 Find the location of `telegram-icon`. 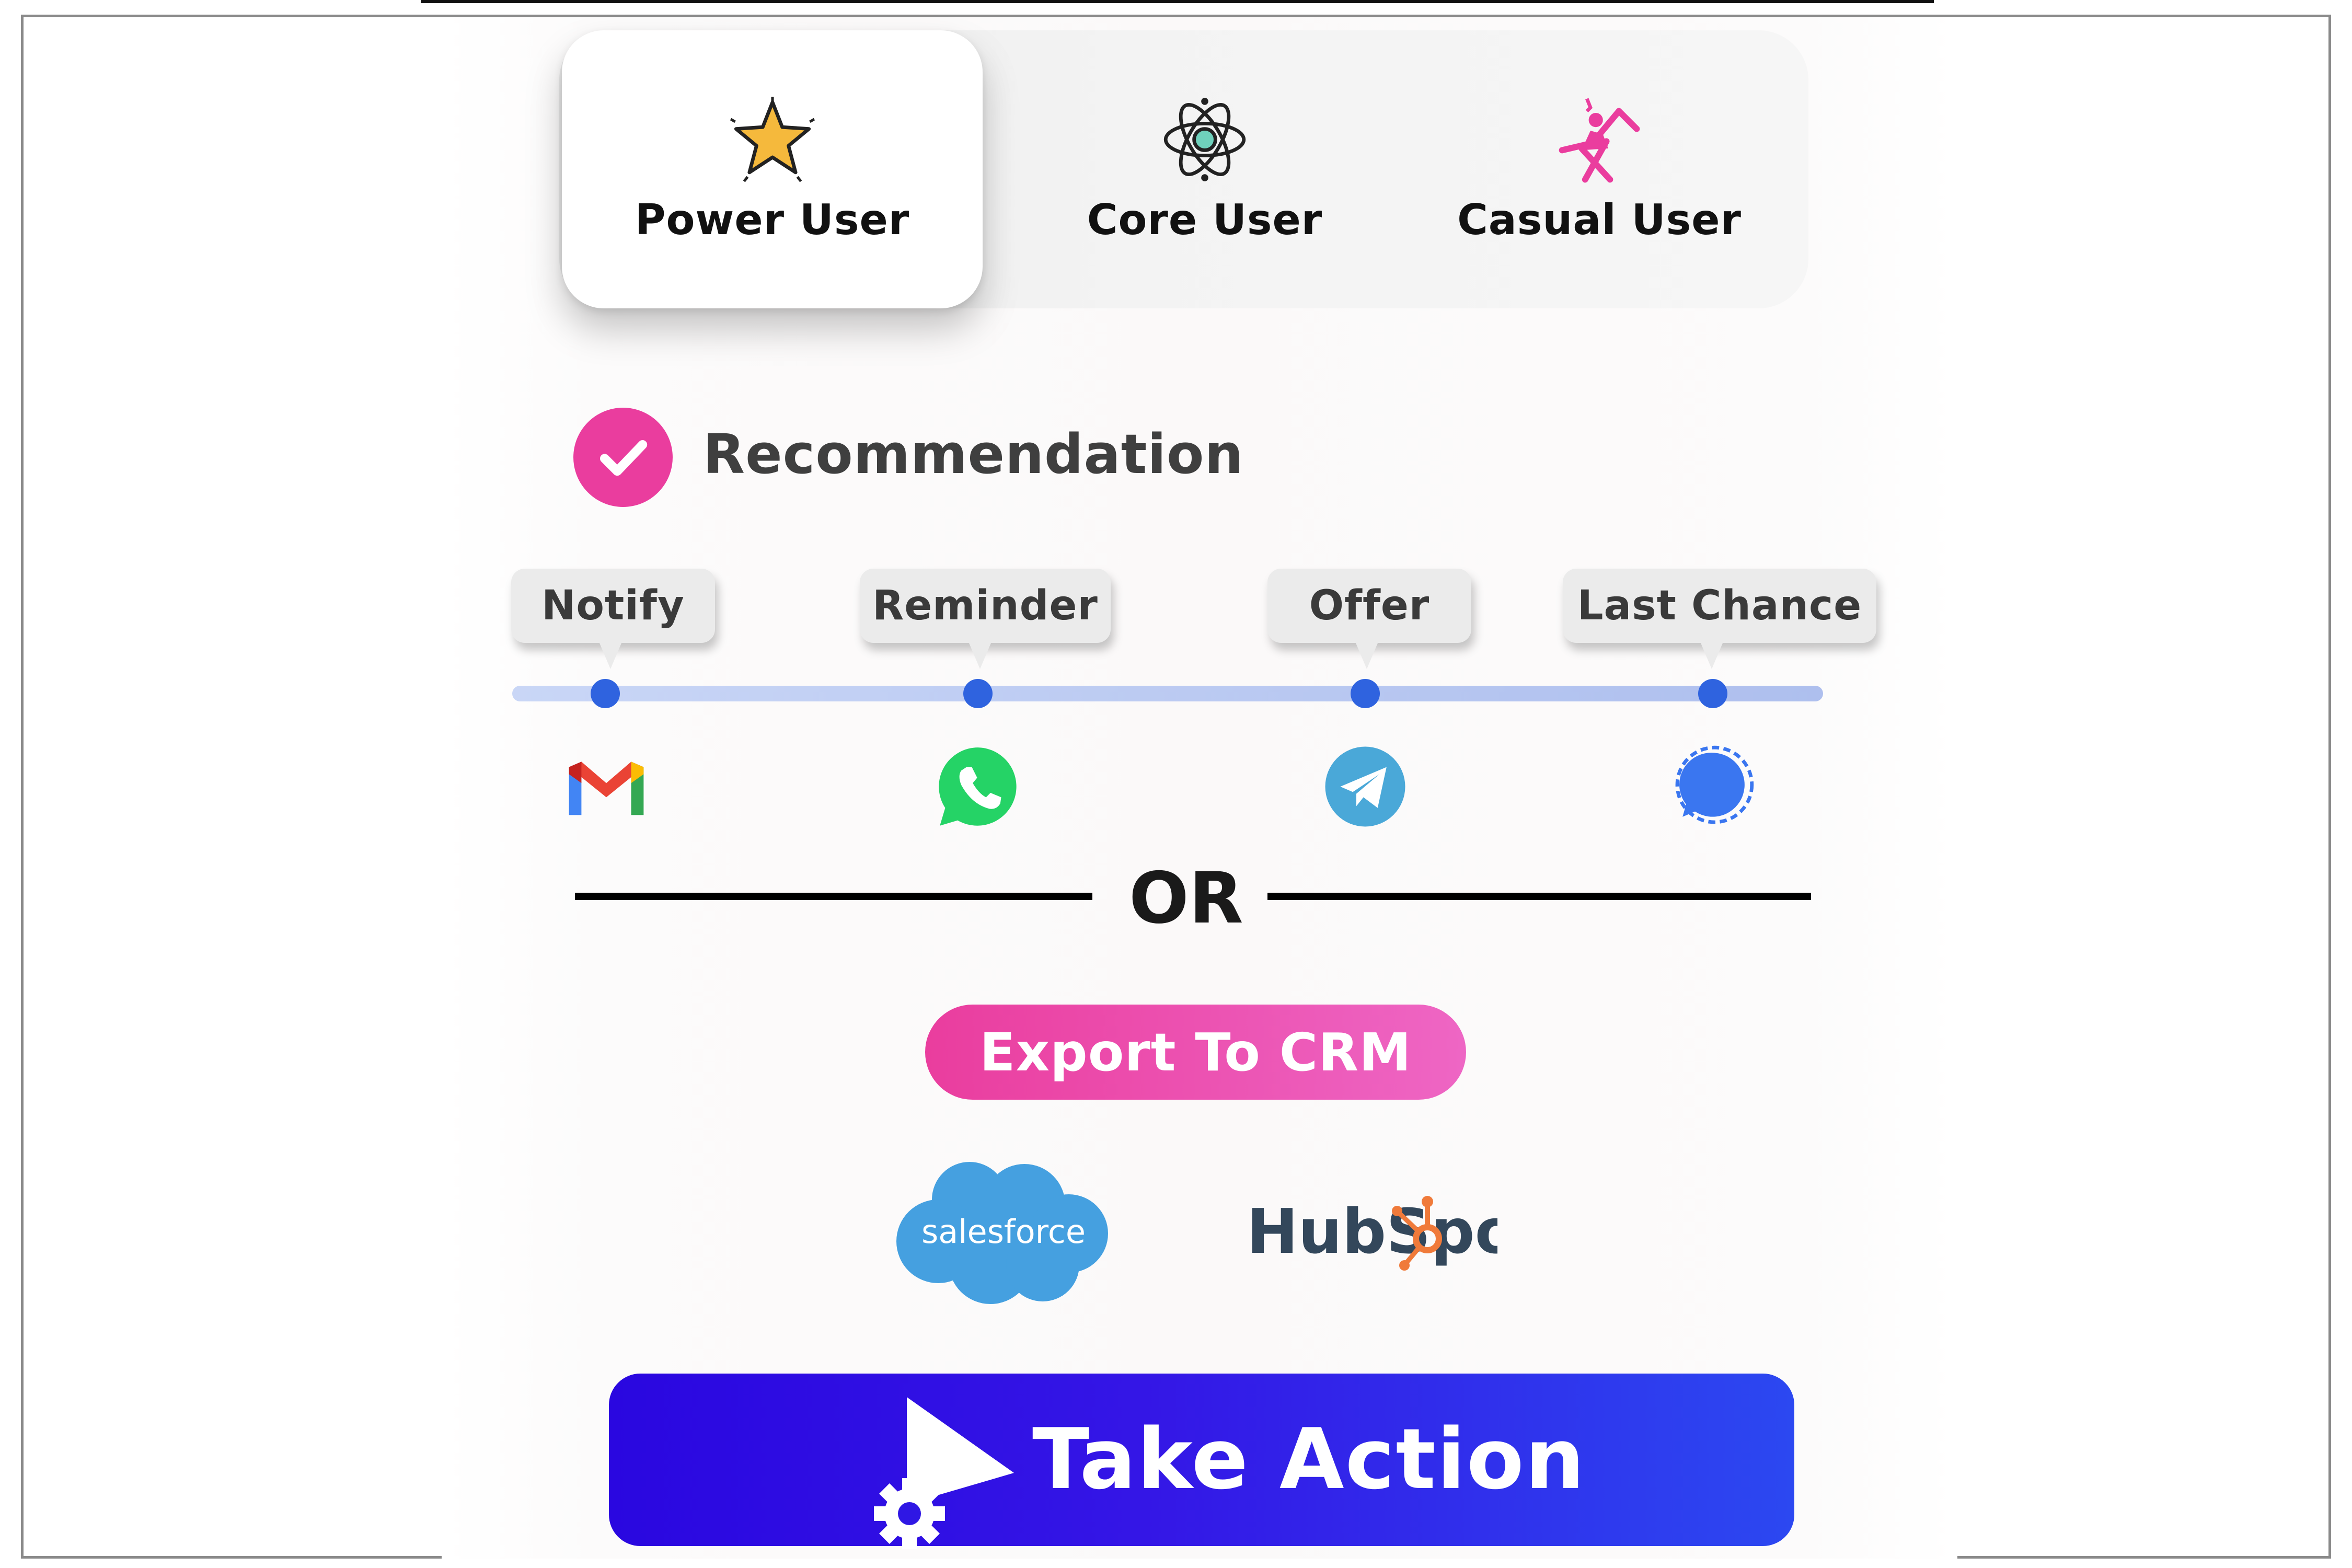

telegram-icon is located at coordinates (1365, 786).